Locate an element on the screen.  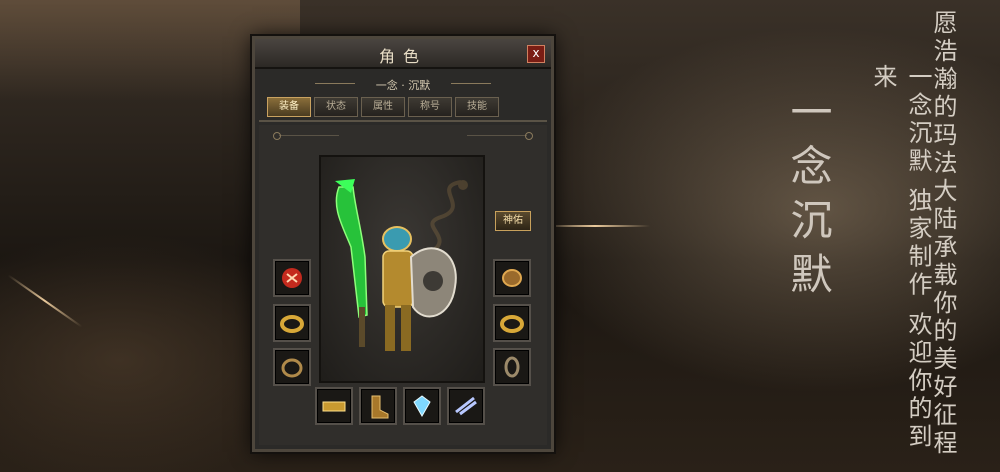
gem-icon is located at coordinates (422, 406).